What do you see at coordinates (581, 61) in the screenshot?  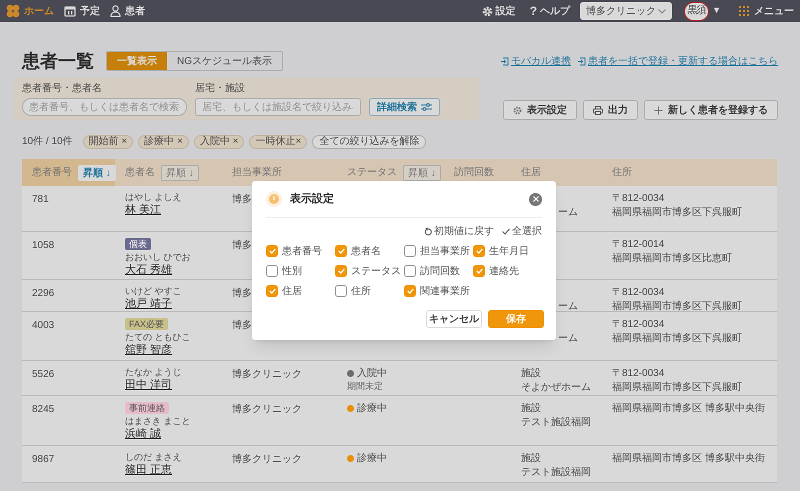 I see `import-icon` at bounding box center [581, 61].